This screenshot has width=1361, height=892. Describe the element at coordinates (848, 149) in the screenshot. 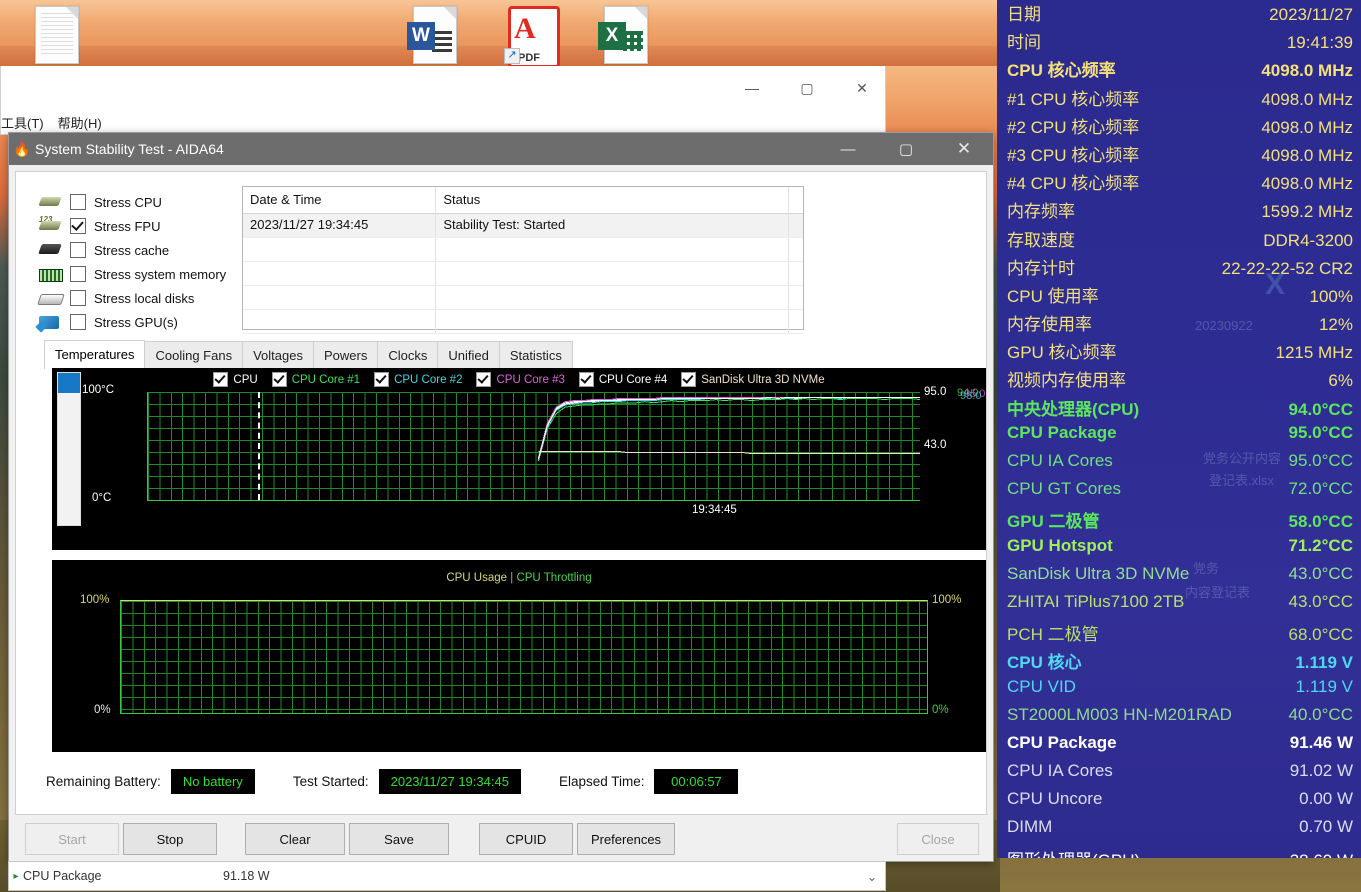

I see `minimize-button: —` at that location.